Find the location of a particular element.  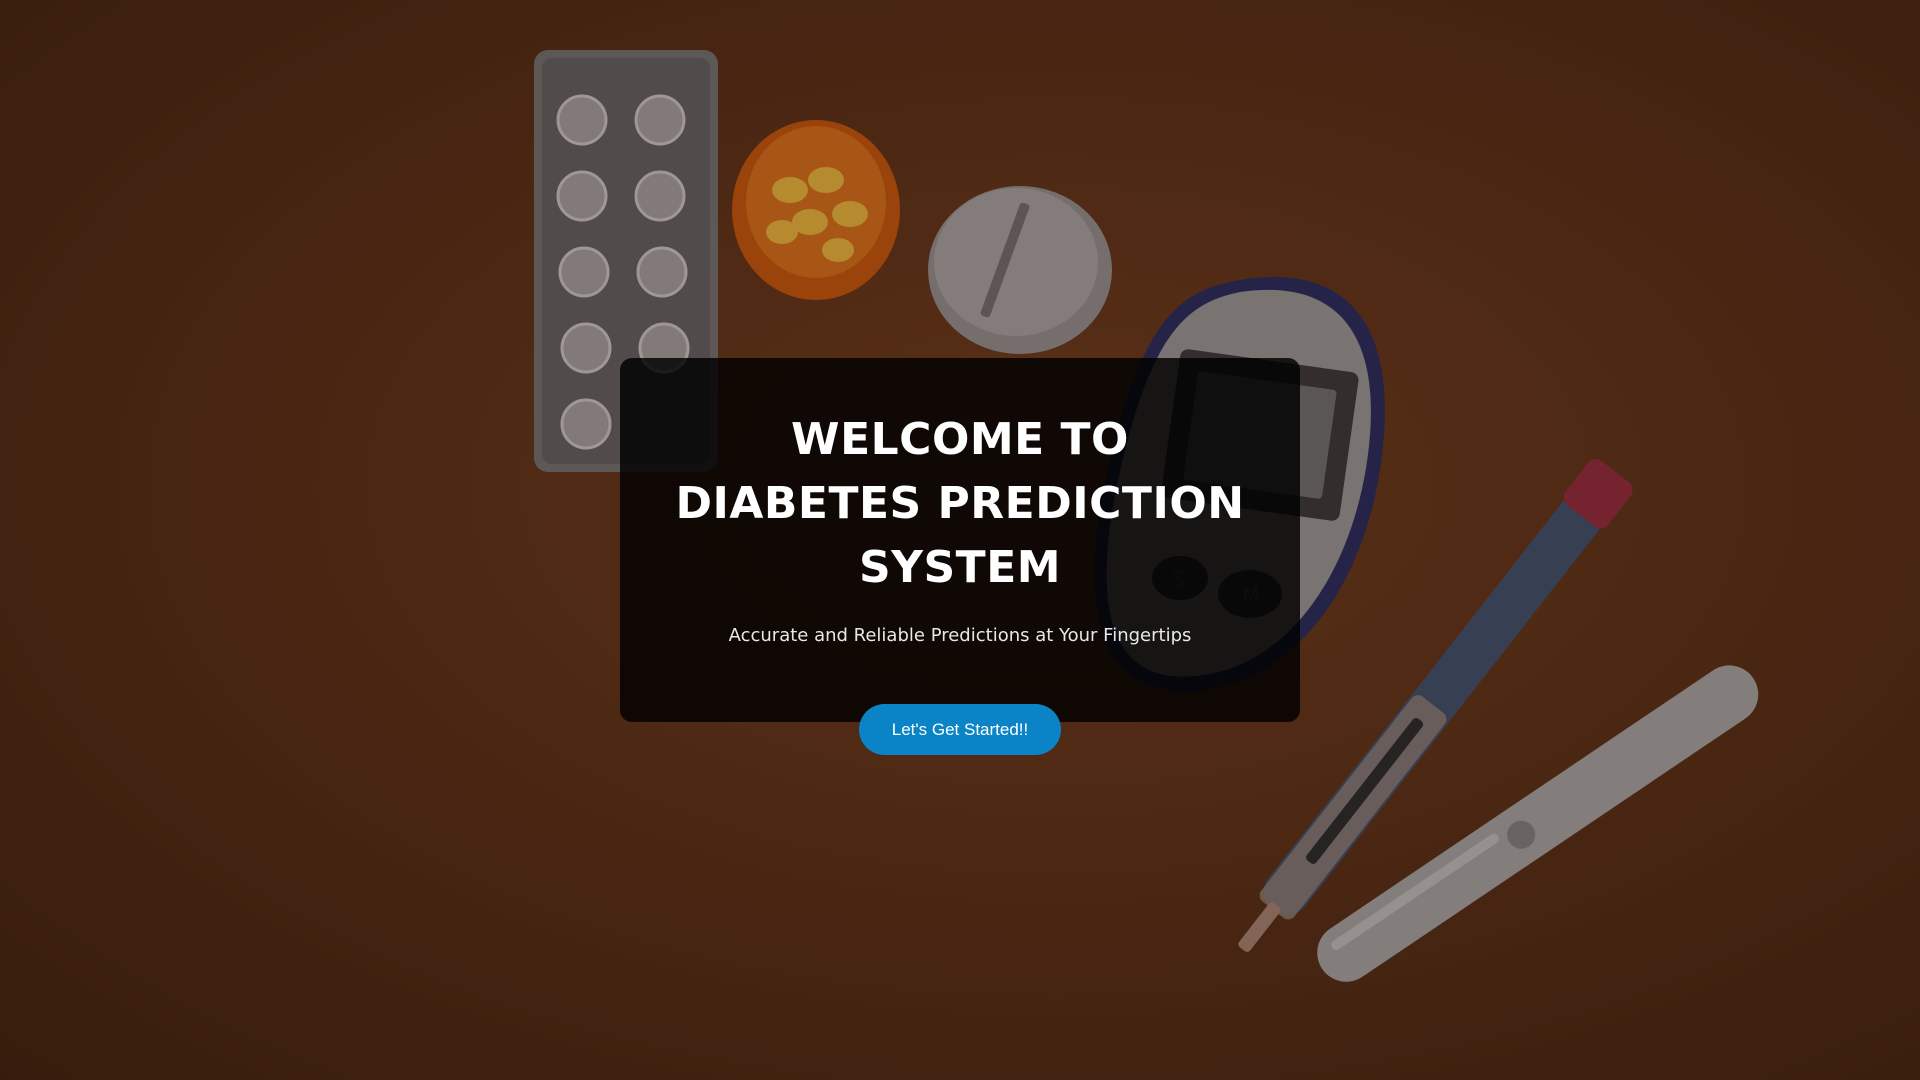

get-started-button: Let's Get Started!! is located at coordinates (960, 729).